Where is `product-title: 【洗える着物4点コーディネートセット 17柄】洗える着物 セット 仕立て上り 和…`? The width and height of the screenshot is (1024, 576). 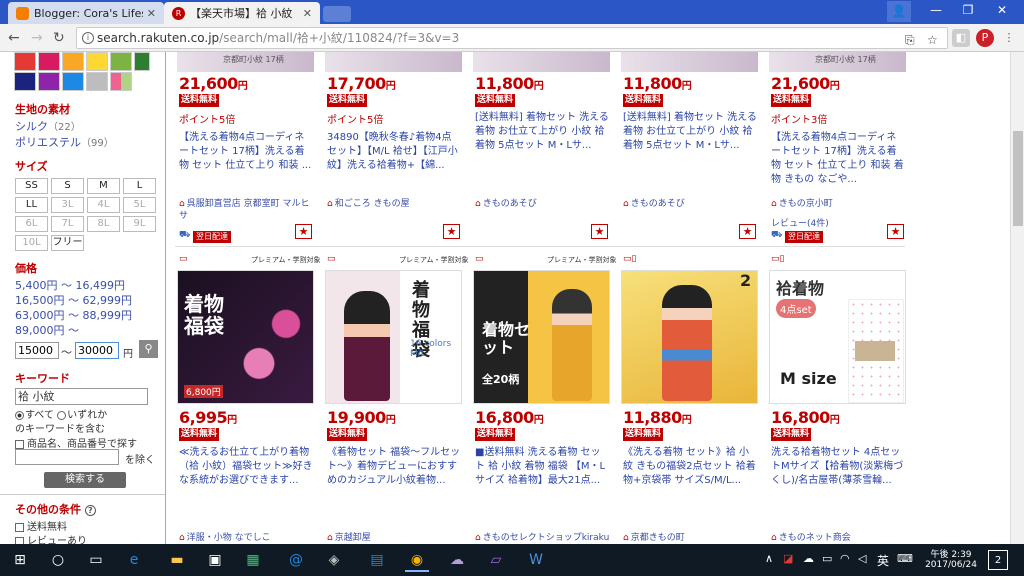
product-title: 【洗える着物4点コーディネートセット 17柄】洗える着物 セット 仕立て上り 和… is located at coordinates (246, 152).